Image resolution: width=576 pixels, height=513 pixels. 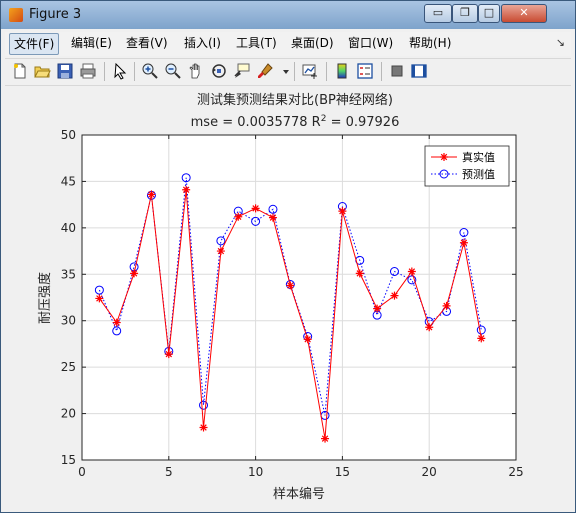 What do you see at coordinates (68, 321) in the screenshot?
I see `y-tick-label: 30` at bounding box center [68, 321].